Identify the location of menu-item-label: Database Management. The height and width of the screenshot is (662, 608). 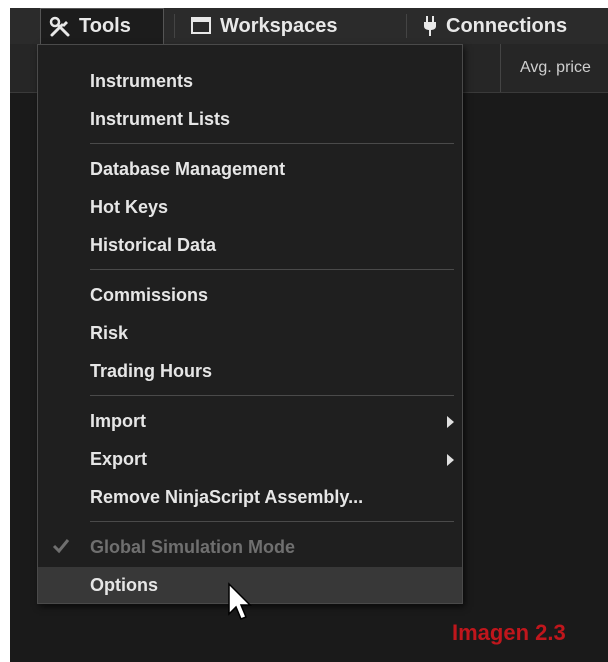
(188, 168).